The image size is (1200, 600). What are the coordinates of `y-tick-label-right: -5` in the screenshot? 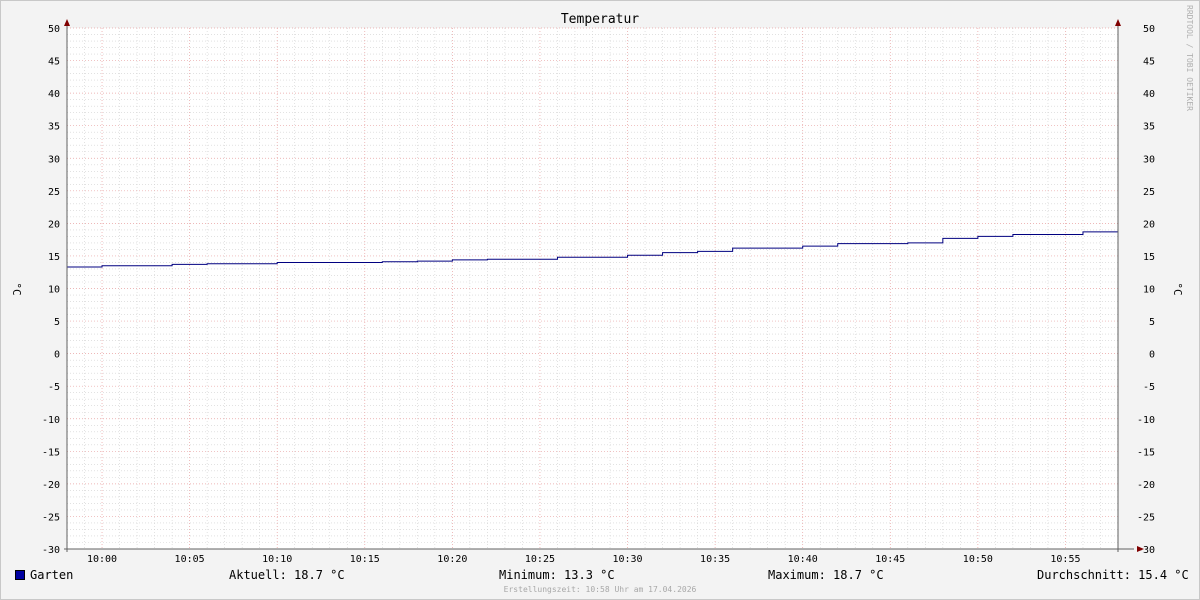 It's located at (1149, 387).